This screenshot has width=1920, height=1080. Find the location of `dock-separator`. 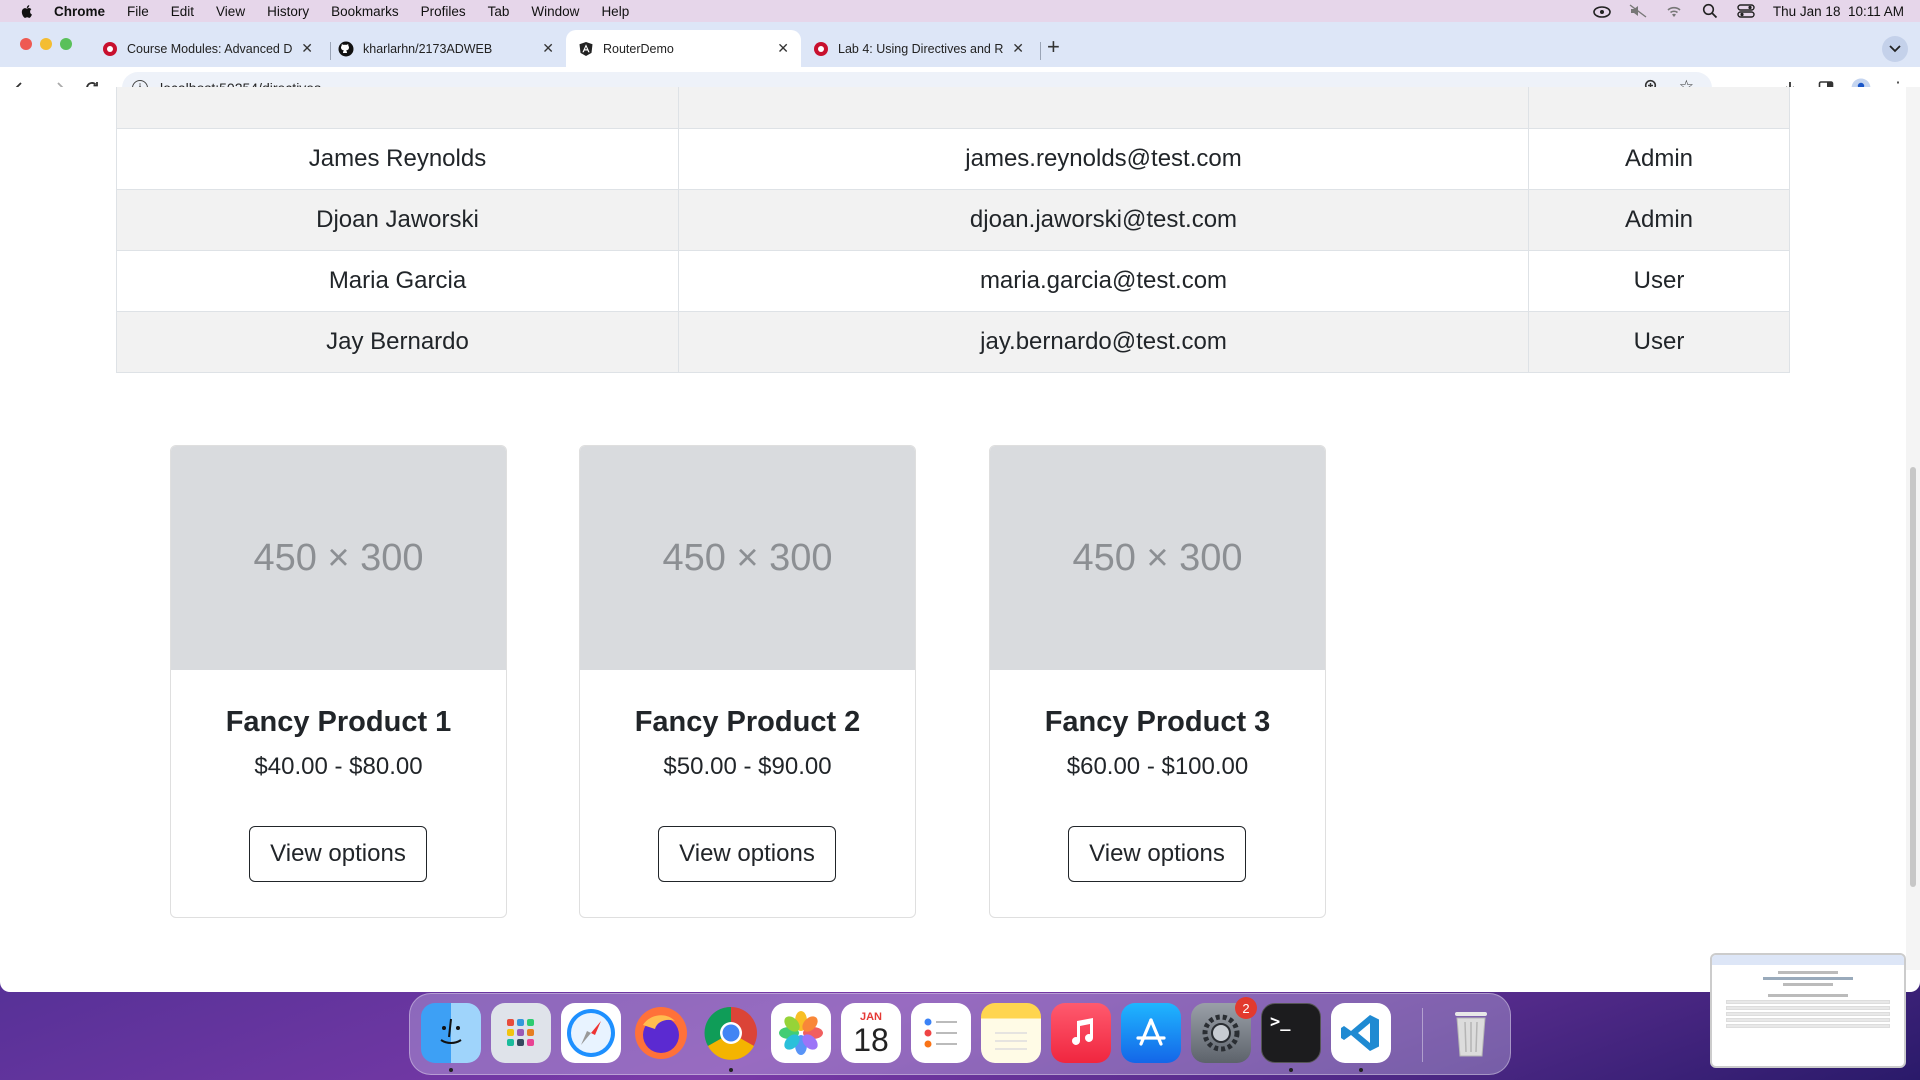

dock-separator is located at coordinates (1422, 1035).